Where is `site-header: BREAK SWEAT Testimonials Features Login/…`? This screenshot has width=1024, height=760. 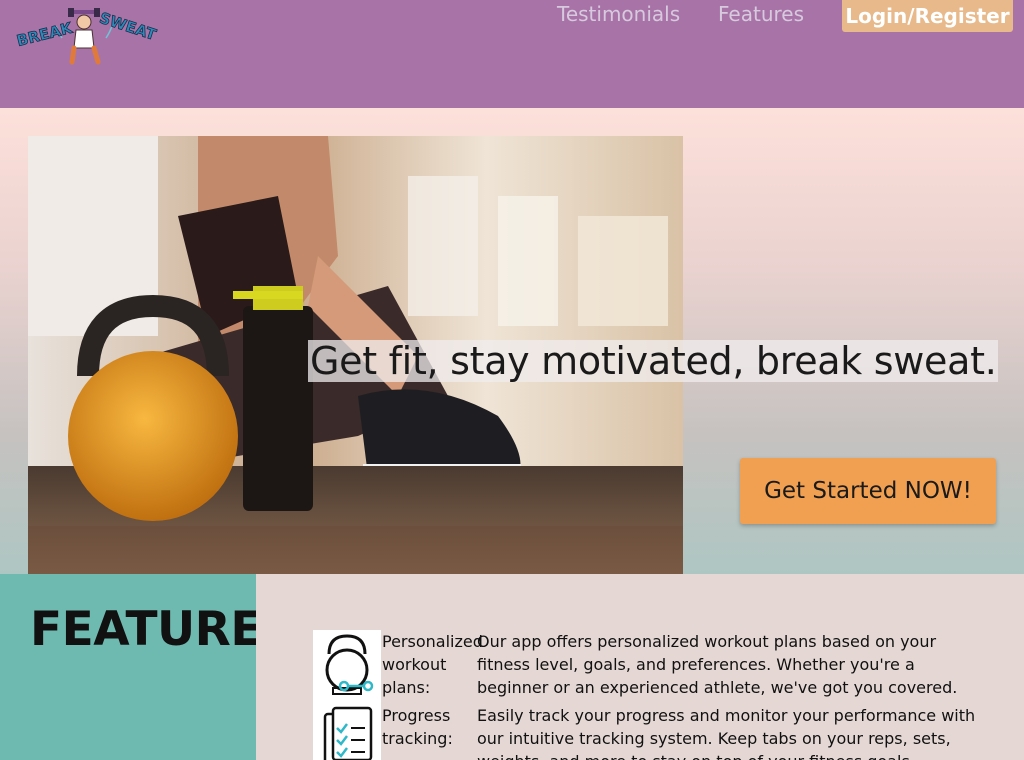
site-header: BREAK SWEAT Testimonials Features Login/… is located at coordinates (512, 54).